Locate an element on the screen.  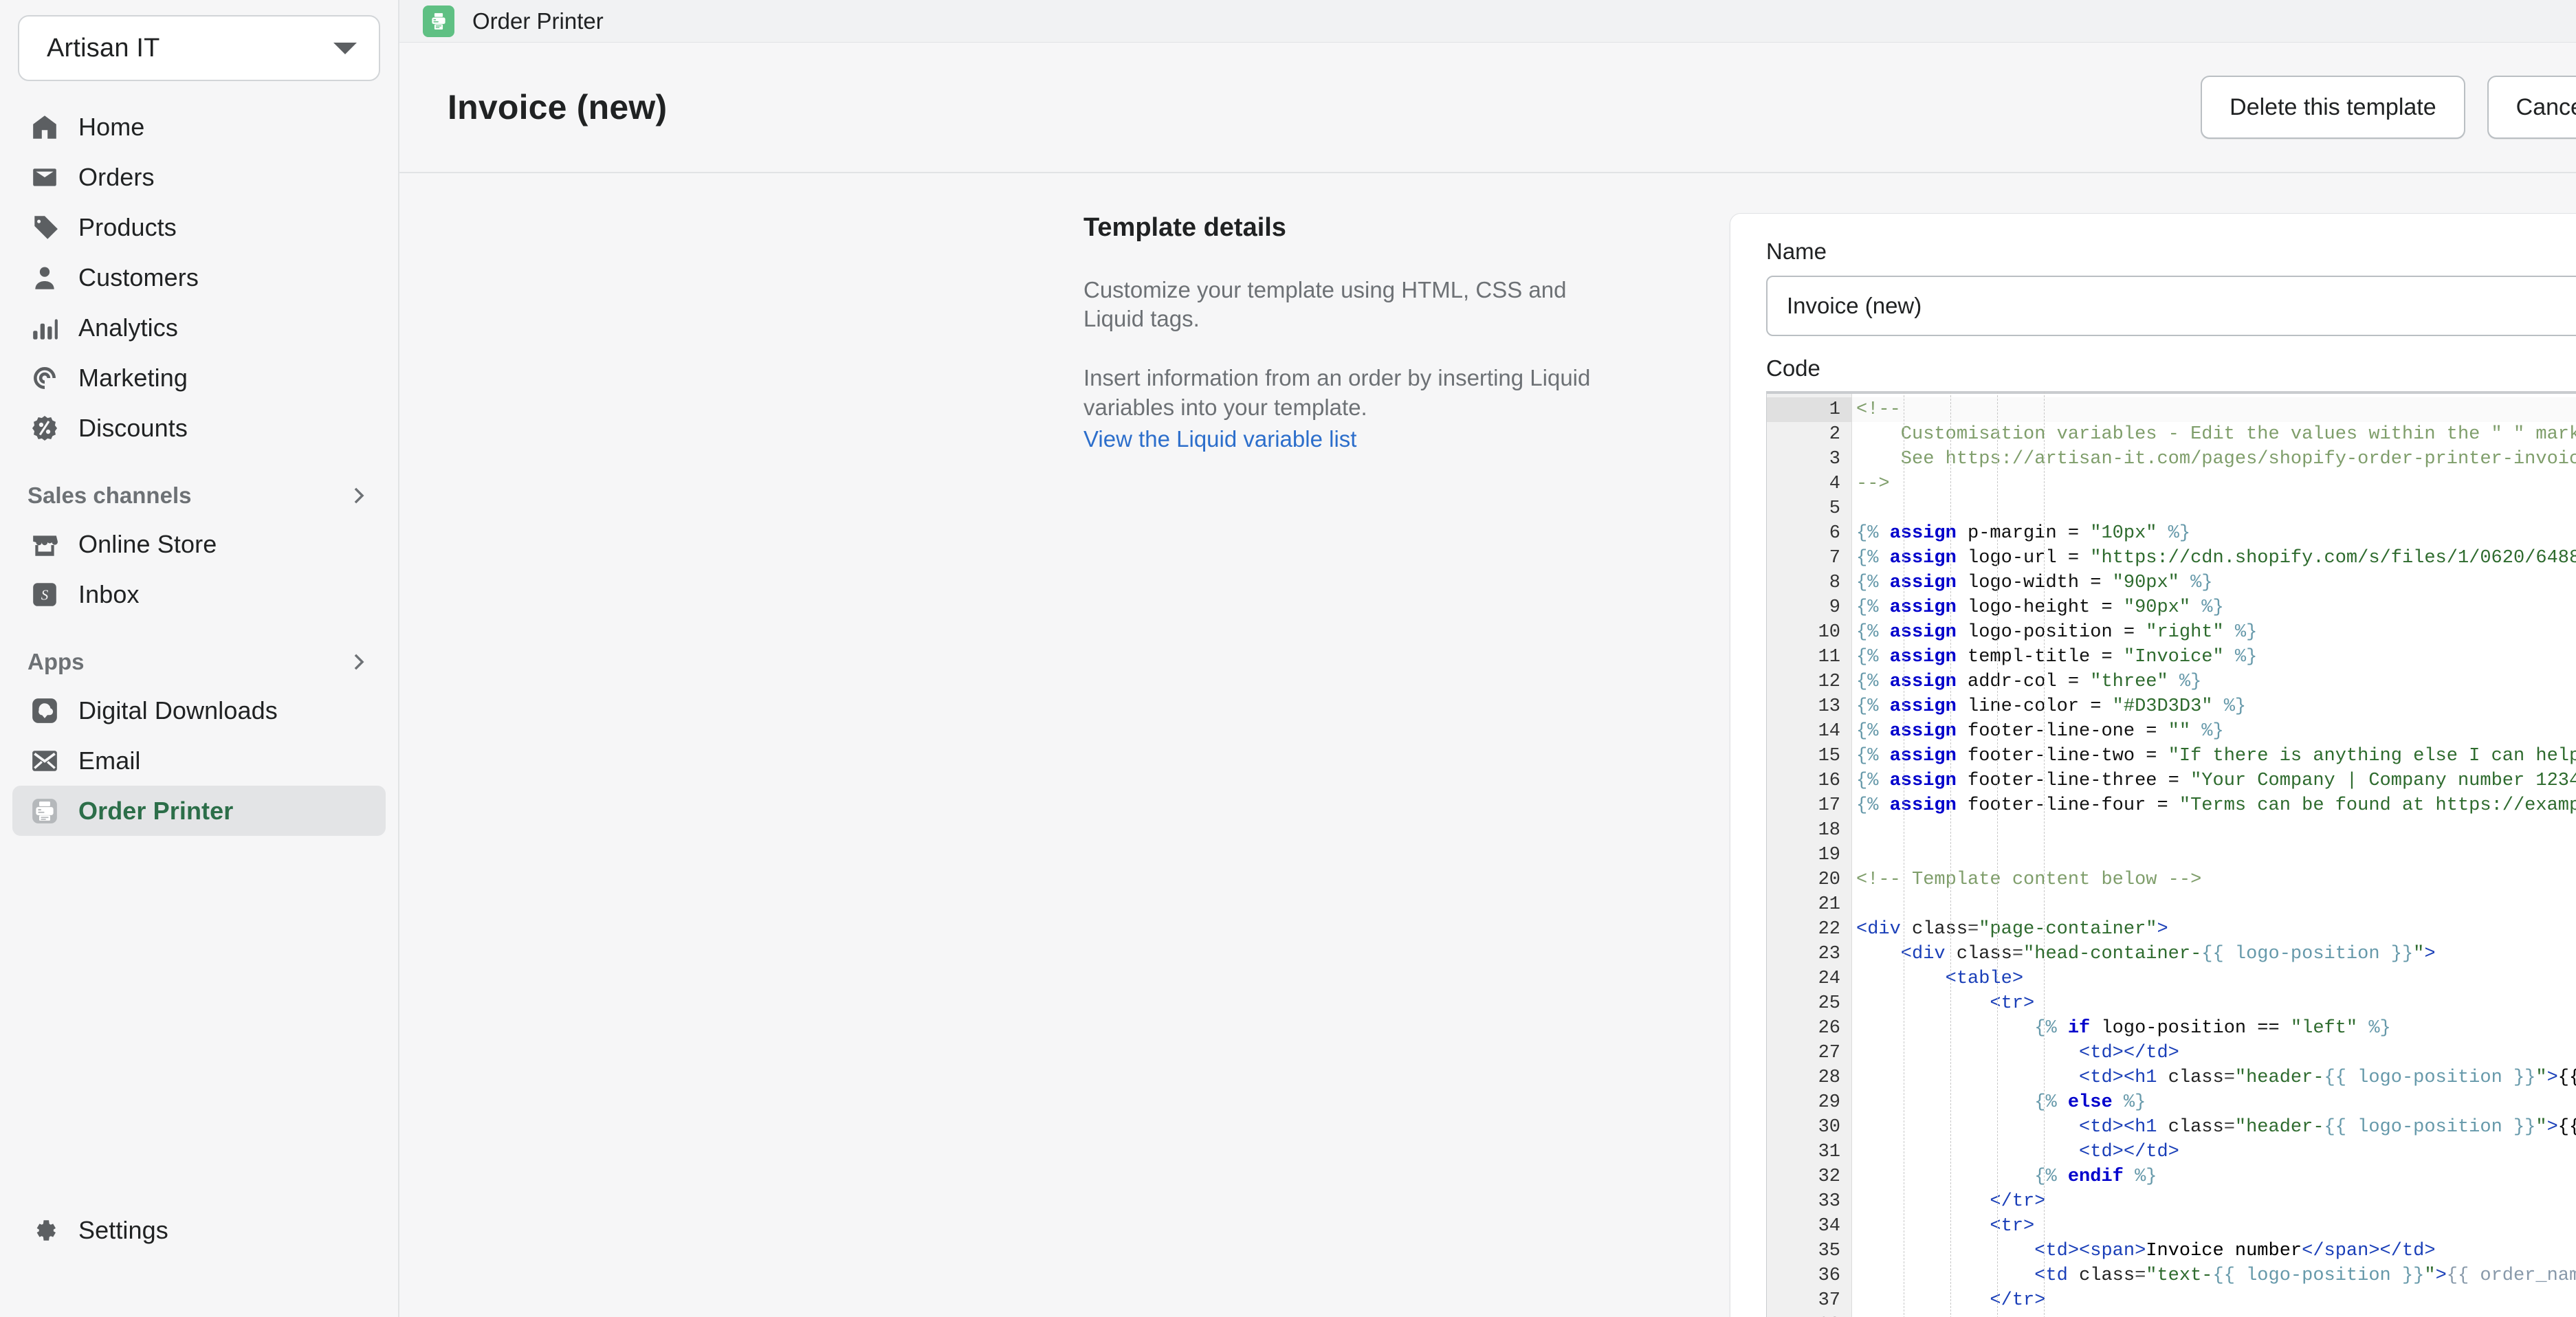
code-line: <table> is located at coordinates (2214, 978).